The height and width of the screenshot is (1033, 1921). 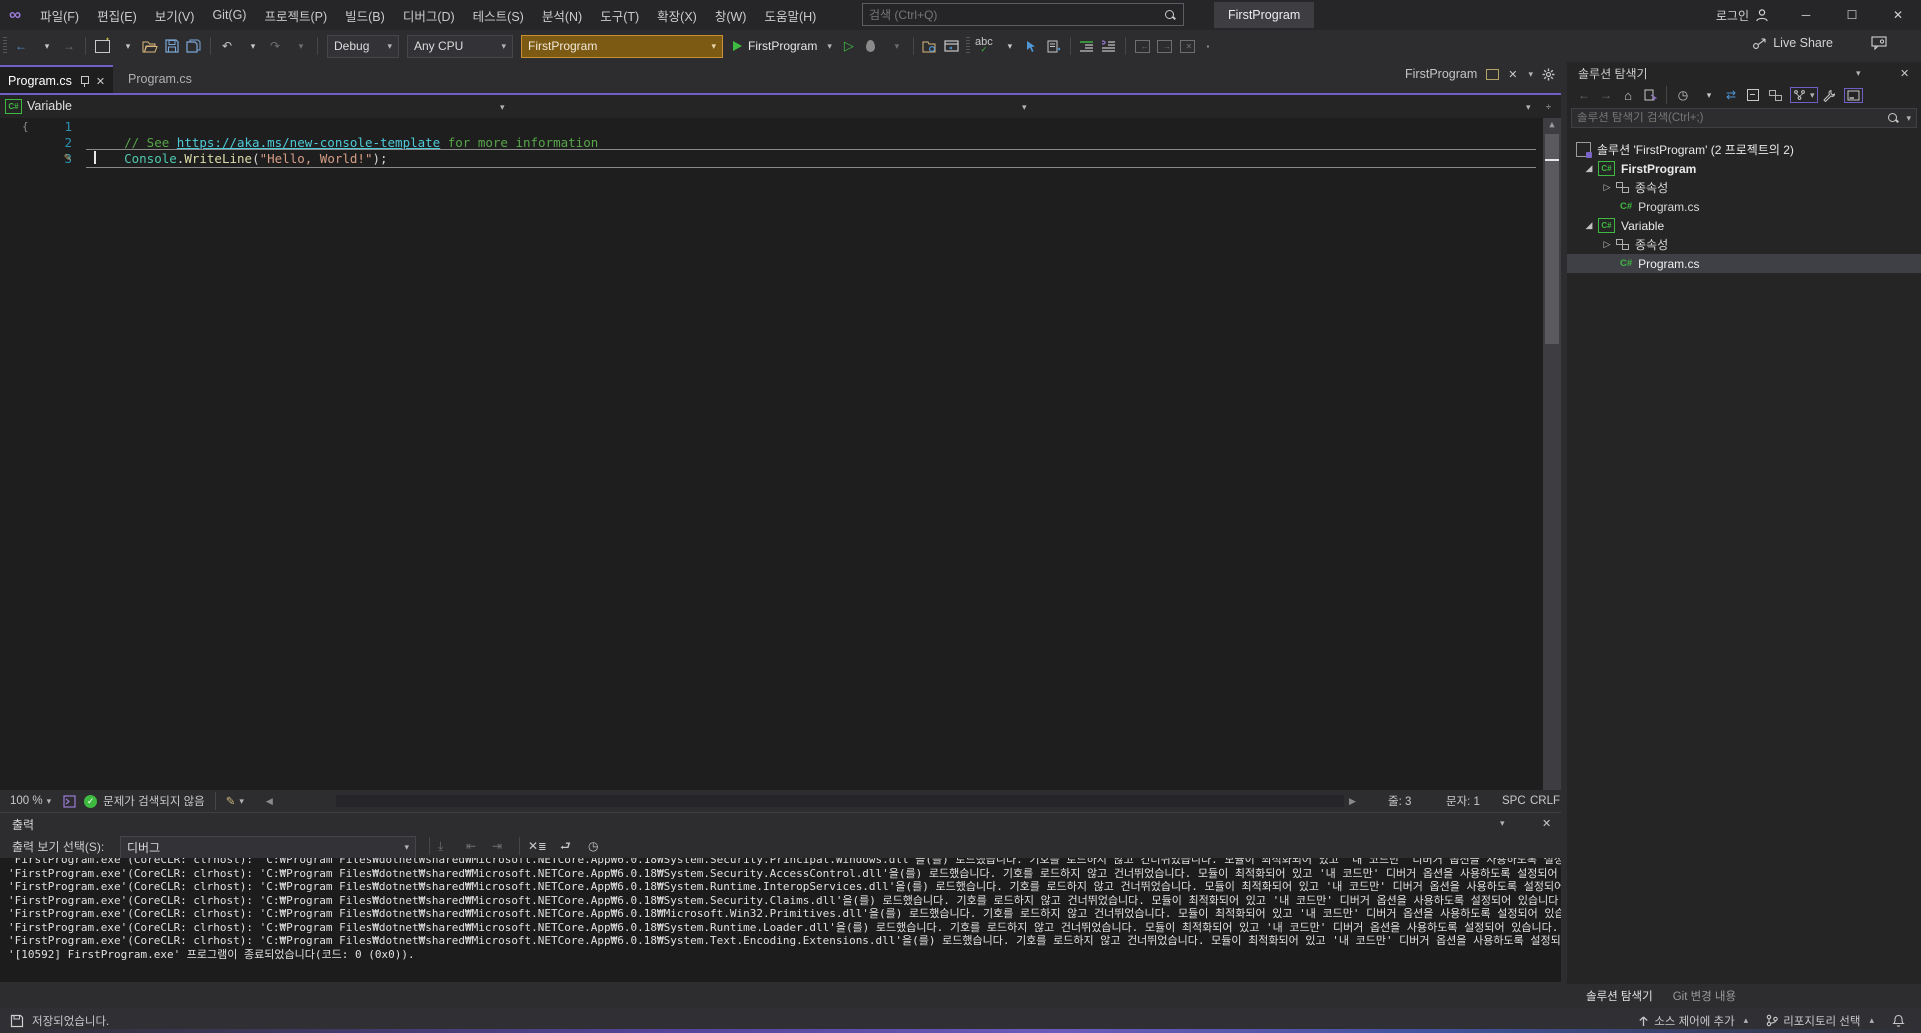 What do you see at coordinates (1742, 15) in the screenshot?
I see `login-button: 로그인` at bounding box center [1742, 15].